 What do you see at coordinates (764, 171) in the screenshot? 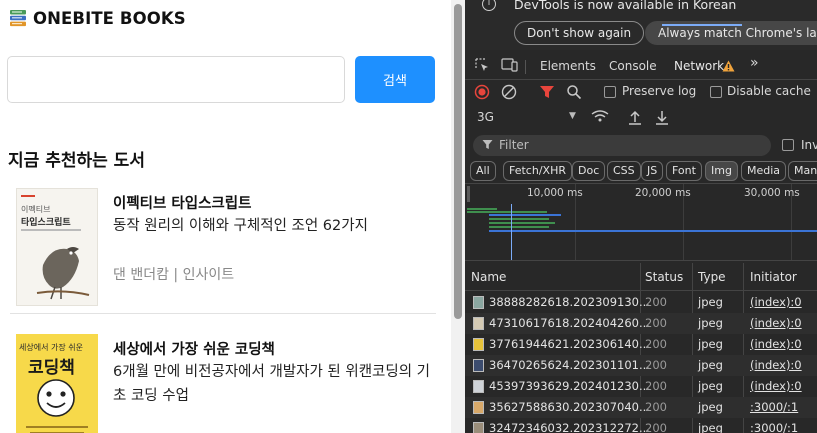
I see `type-filter-media: Media` at bounding box center [764, 171].